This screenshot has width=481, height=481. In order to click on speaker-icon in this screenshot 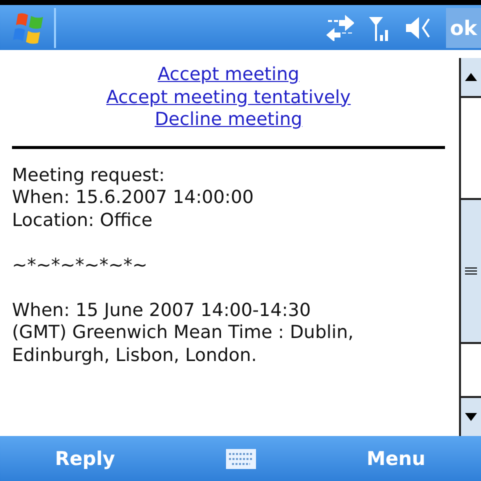, I will do `click(418, 27)`.